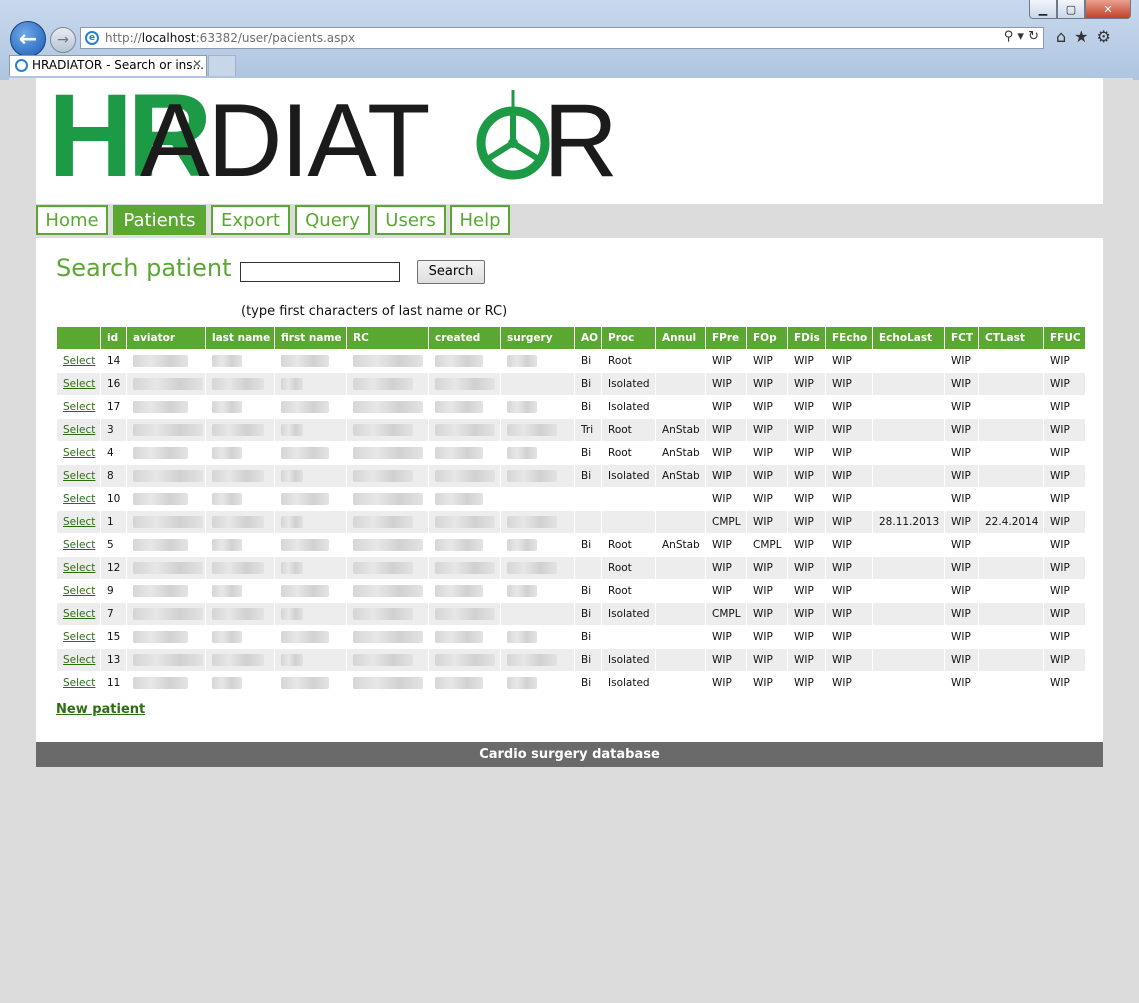 This screenshot has height=1003, width=1139. Describe the element at coordinates (628, 522) in the screenshot. I see `cell-proc` at that location.